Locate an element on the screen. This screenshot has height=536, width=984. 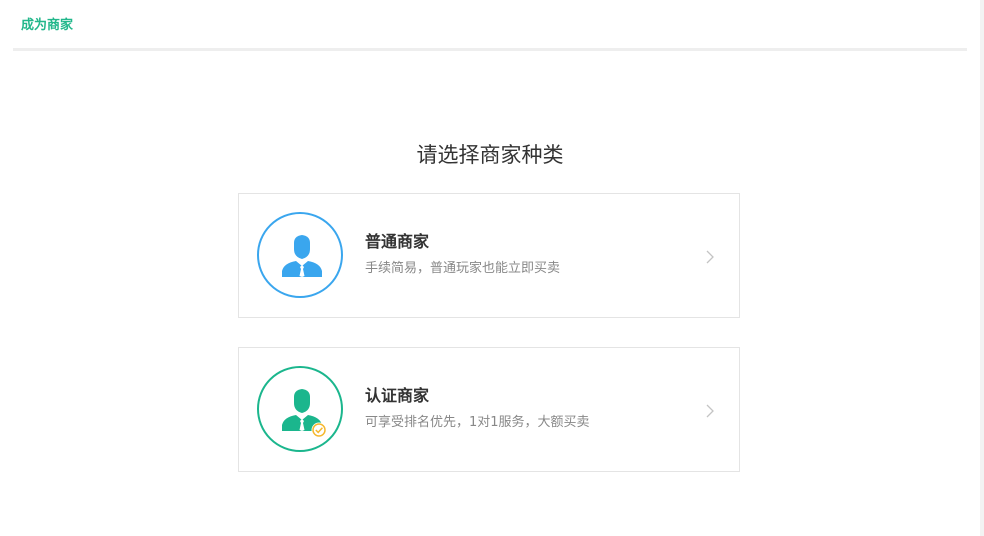
merchant-avatar-icon is located at coordinates (302, 256).